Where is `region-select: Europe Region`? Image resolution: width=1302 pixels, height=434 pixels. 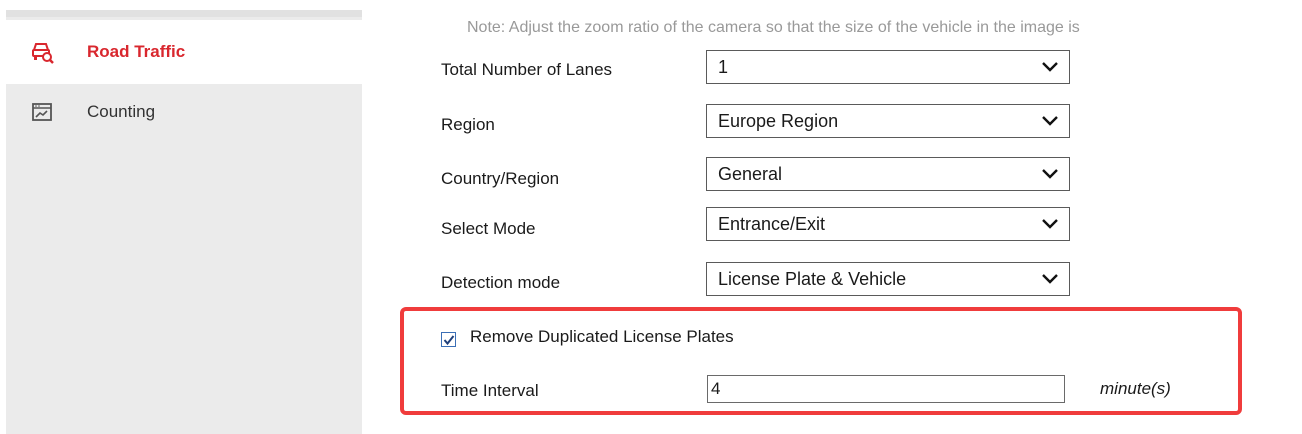
region-select: Europe Region is located at coordinates (888, 121).